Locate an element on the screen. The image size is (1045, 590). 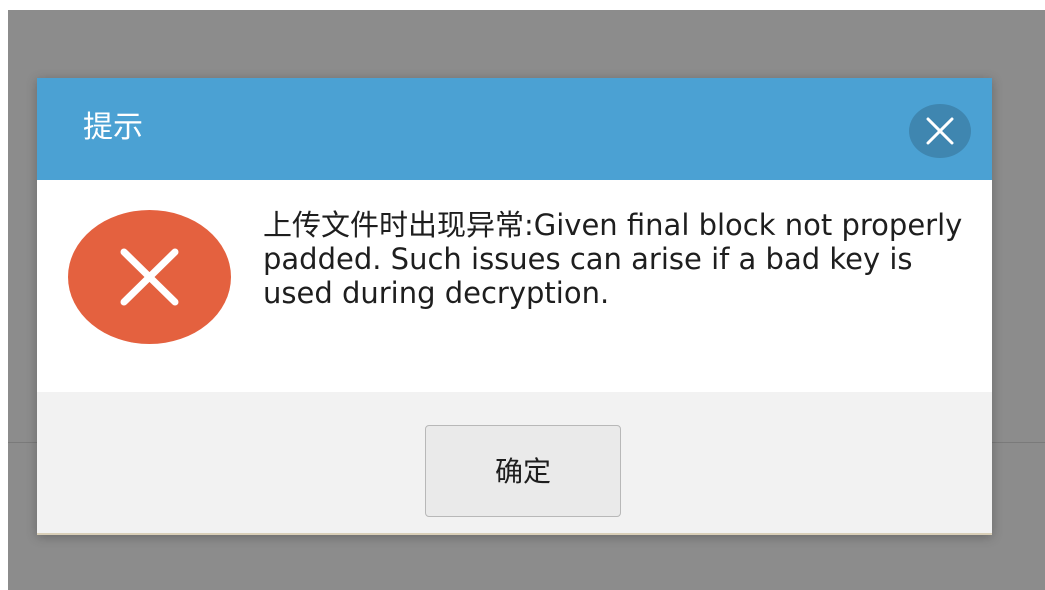
ok-button: 确定 is located at coordinates (523, 471).